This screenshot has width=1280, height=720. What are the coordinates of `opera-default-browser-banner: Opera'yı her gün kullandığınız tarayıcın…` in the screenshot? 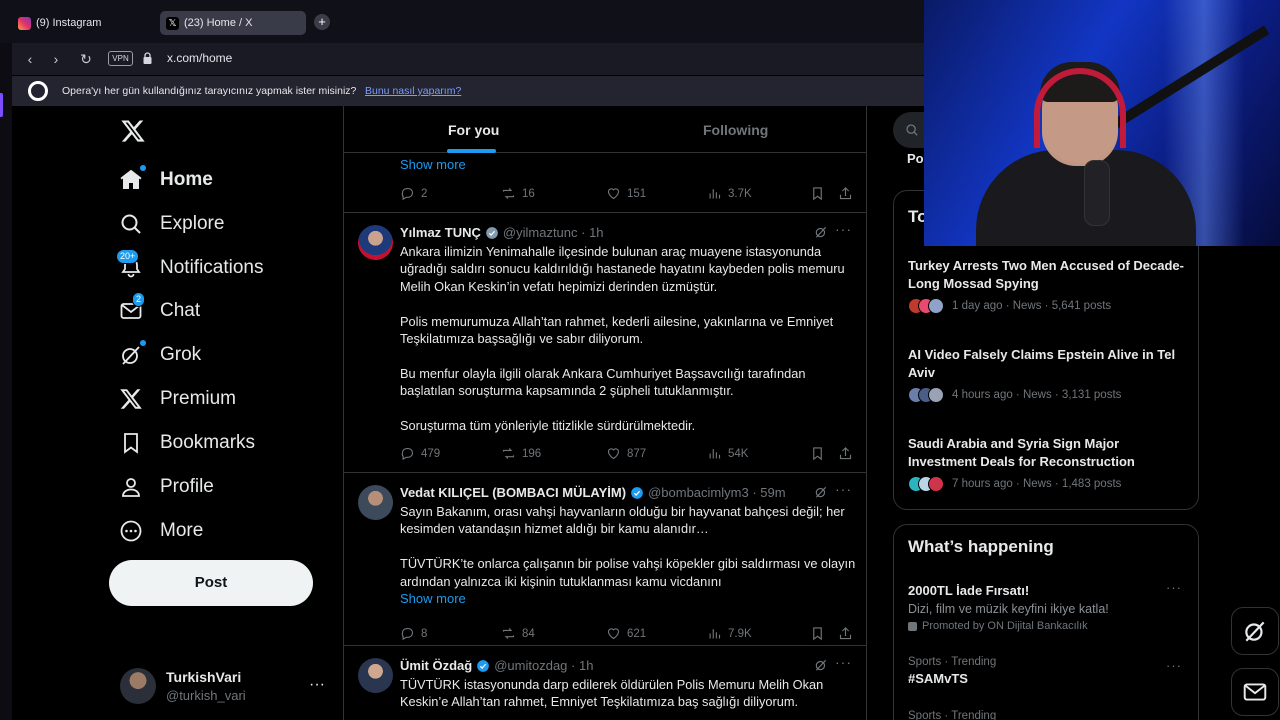 It's located at (468, 91).